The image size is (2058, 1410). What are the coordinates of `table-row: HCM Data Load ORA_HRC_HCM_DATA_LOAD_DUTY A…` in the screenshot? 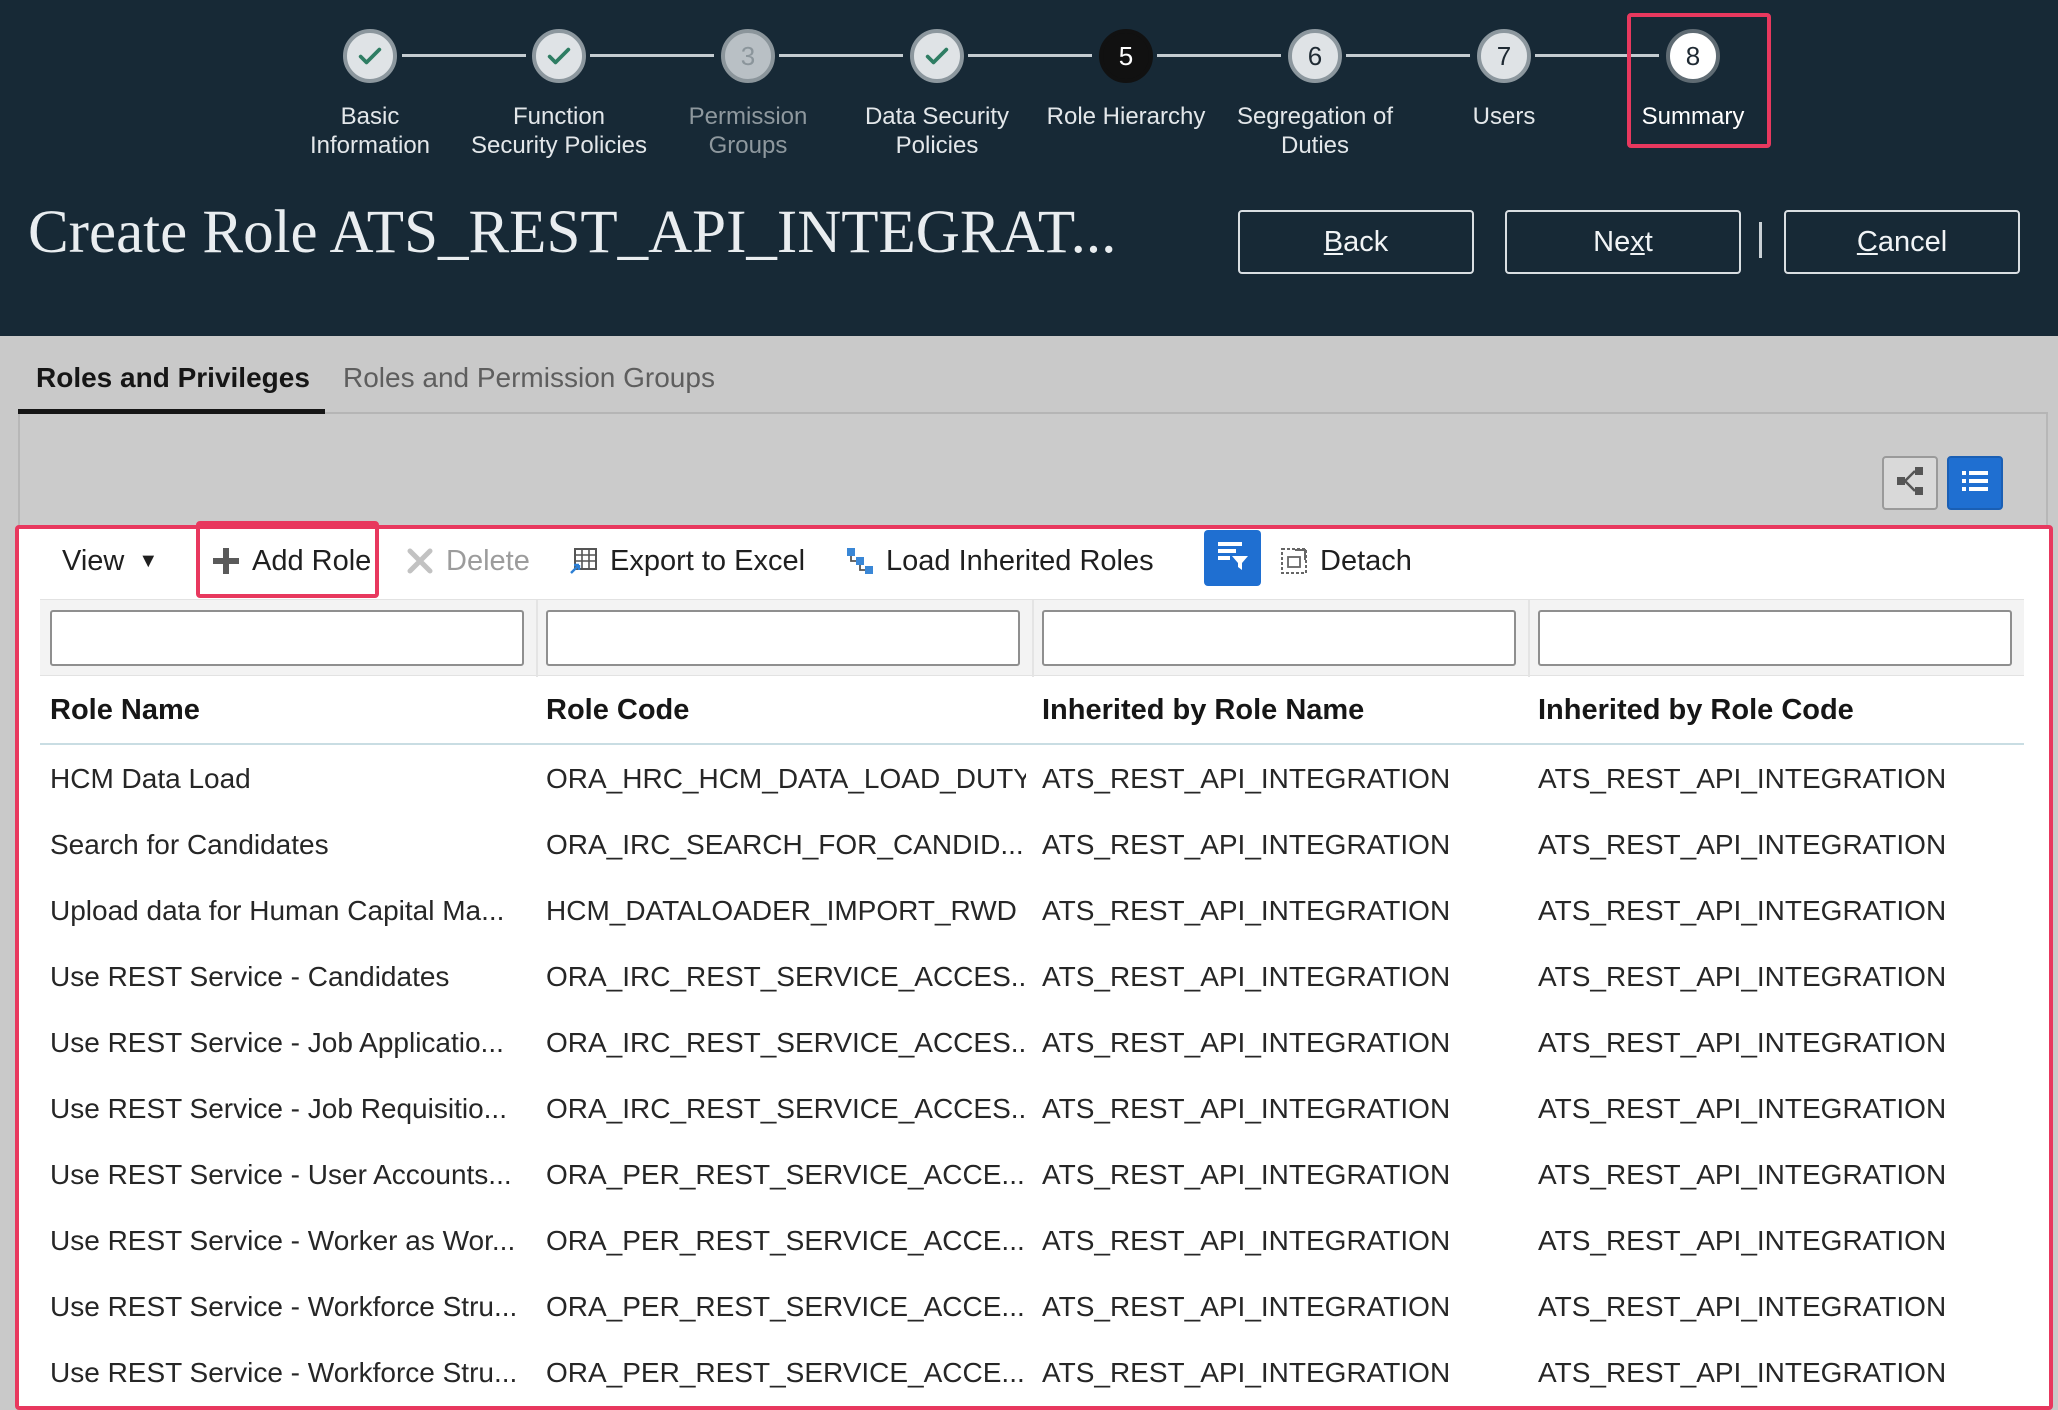 It's located at (1032, 779).